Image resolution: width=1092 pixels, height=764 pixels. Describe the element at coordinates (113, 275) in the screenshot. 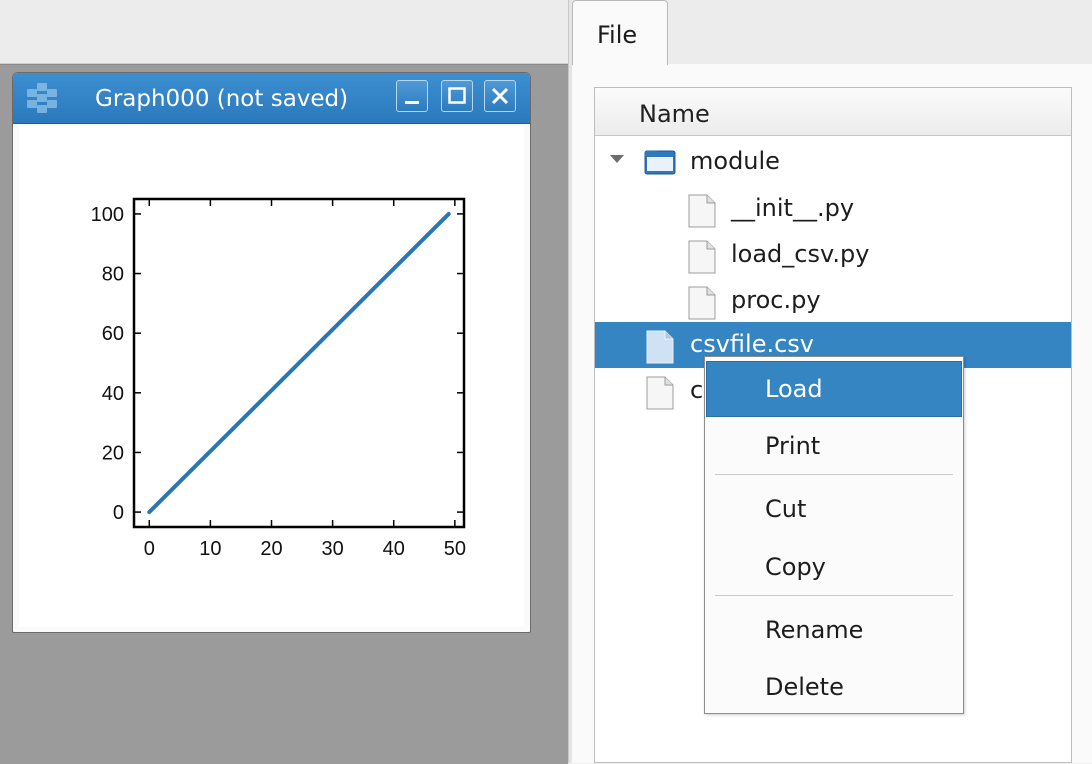

I see `y-tick-label: 80` at that location.